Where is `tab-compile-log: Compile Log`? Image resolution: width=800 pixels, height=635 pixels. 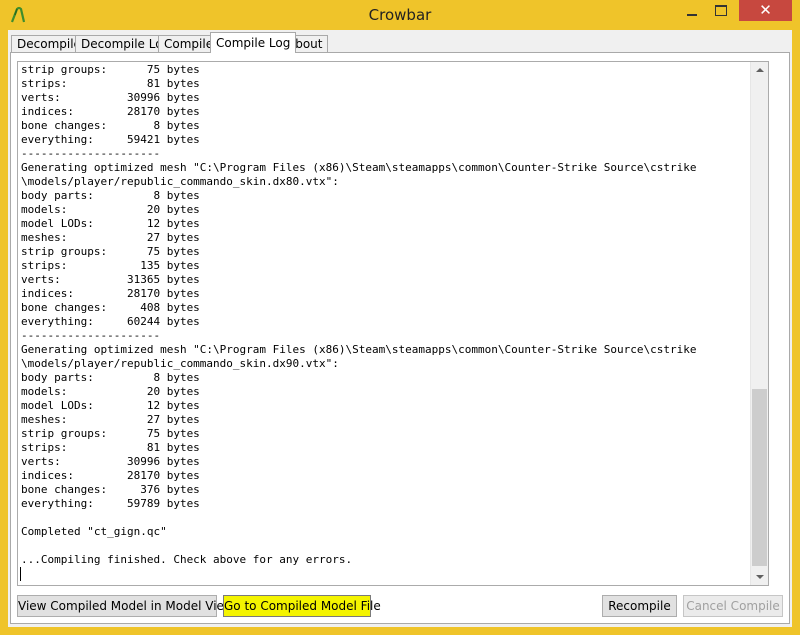
tab-compile-log: Compile Log is located at coordinates (253, 42).